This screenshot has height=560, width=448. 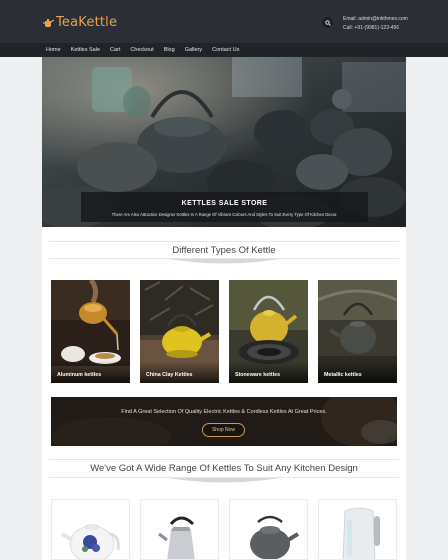 What do you see at coordinates (371, 28) in the screenshot?
I see `contact-phone: Call: +91-(9981)-123-456` at bounding box center [371, 28].